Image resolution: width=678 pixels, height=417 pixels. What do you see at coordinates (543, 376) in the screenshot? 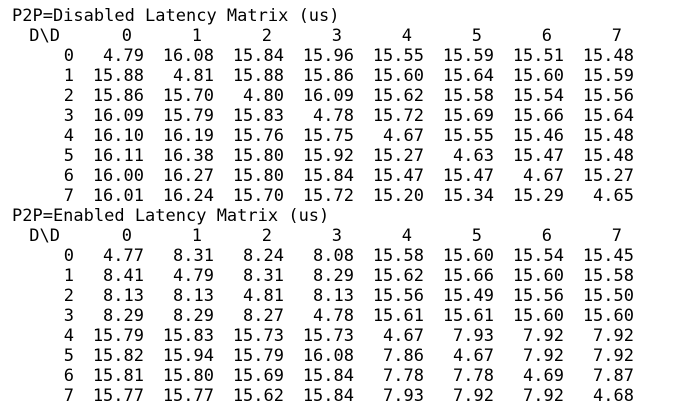
I see `enabled-matrix-cell: 4.69` at bounding box center [543, 376].